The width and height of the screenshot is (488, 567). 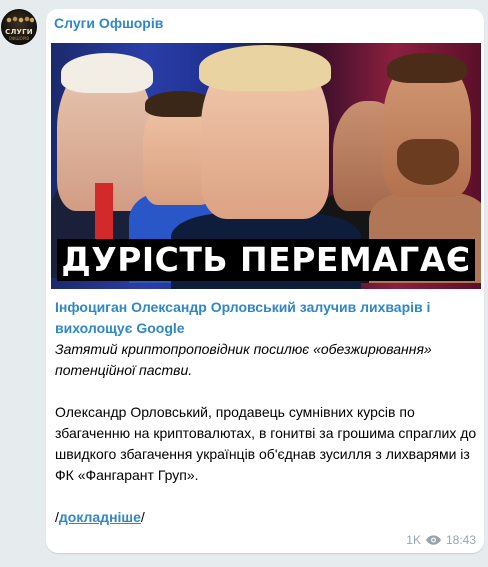 I want to click on read-more-suffix: /, so click(x=142, y=517).